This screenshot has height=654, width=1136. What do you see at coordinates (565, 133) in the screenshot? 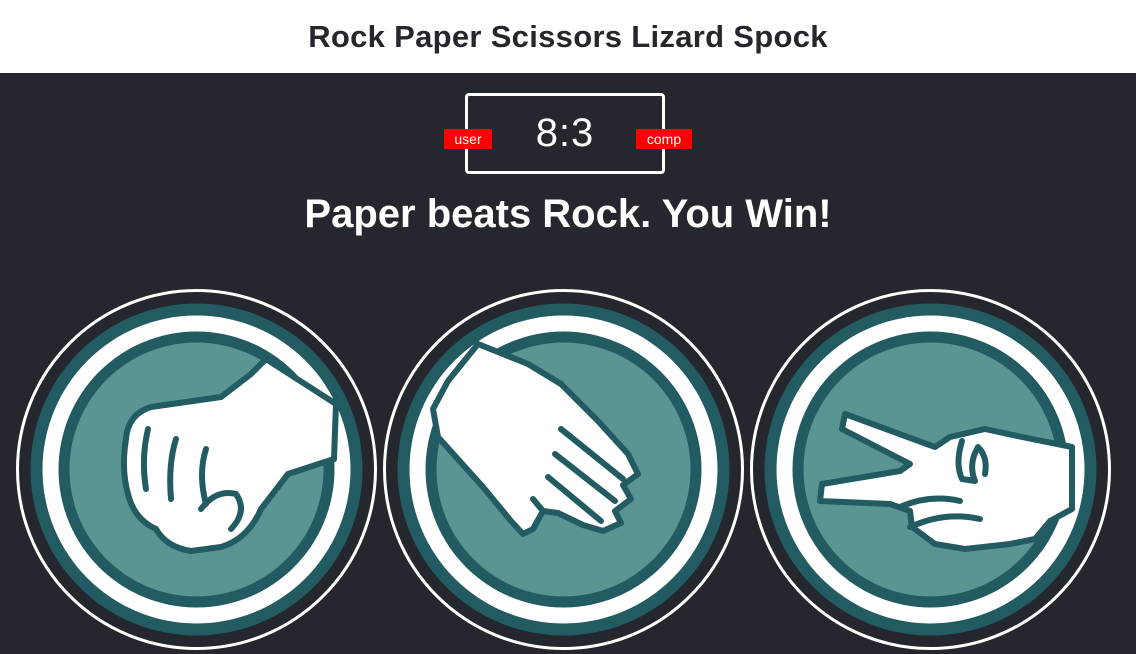
I see `score-display: 8:3` at bounding box center [565, 133].